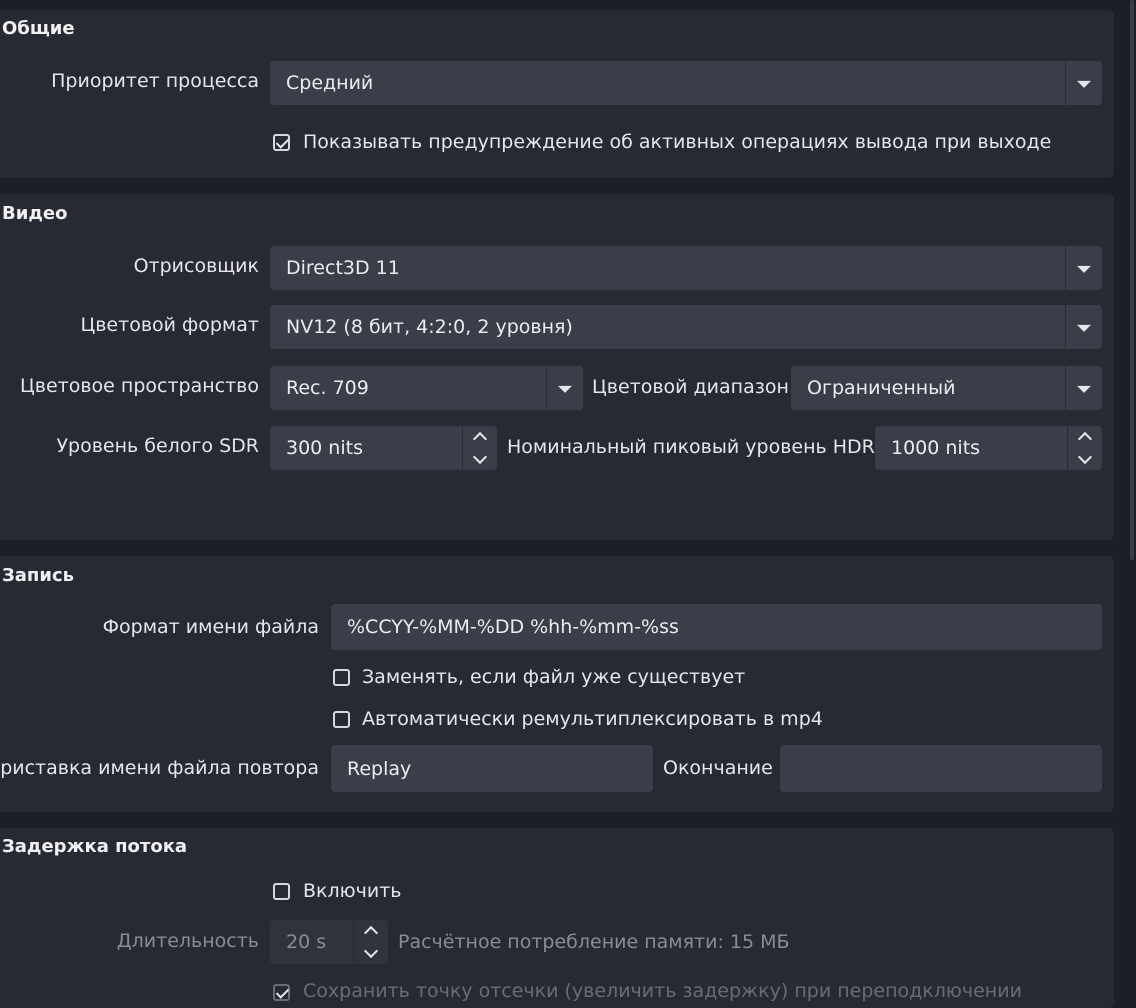 This screenshot has width=1136, height=1008. What do you see at coordinates (1132, 280) in the screenshot?
I see `scrollbar-thumb` at bounding box center [1132, 280].